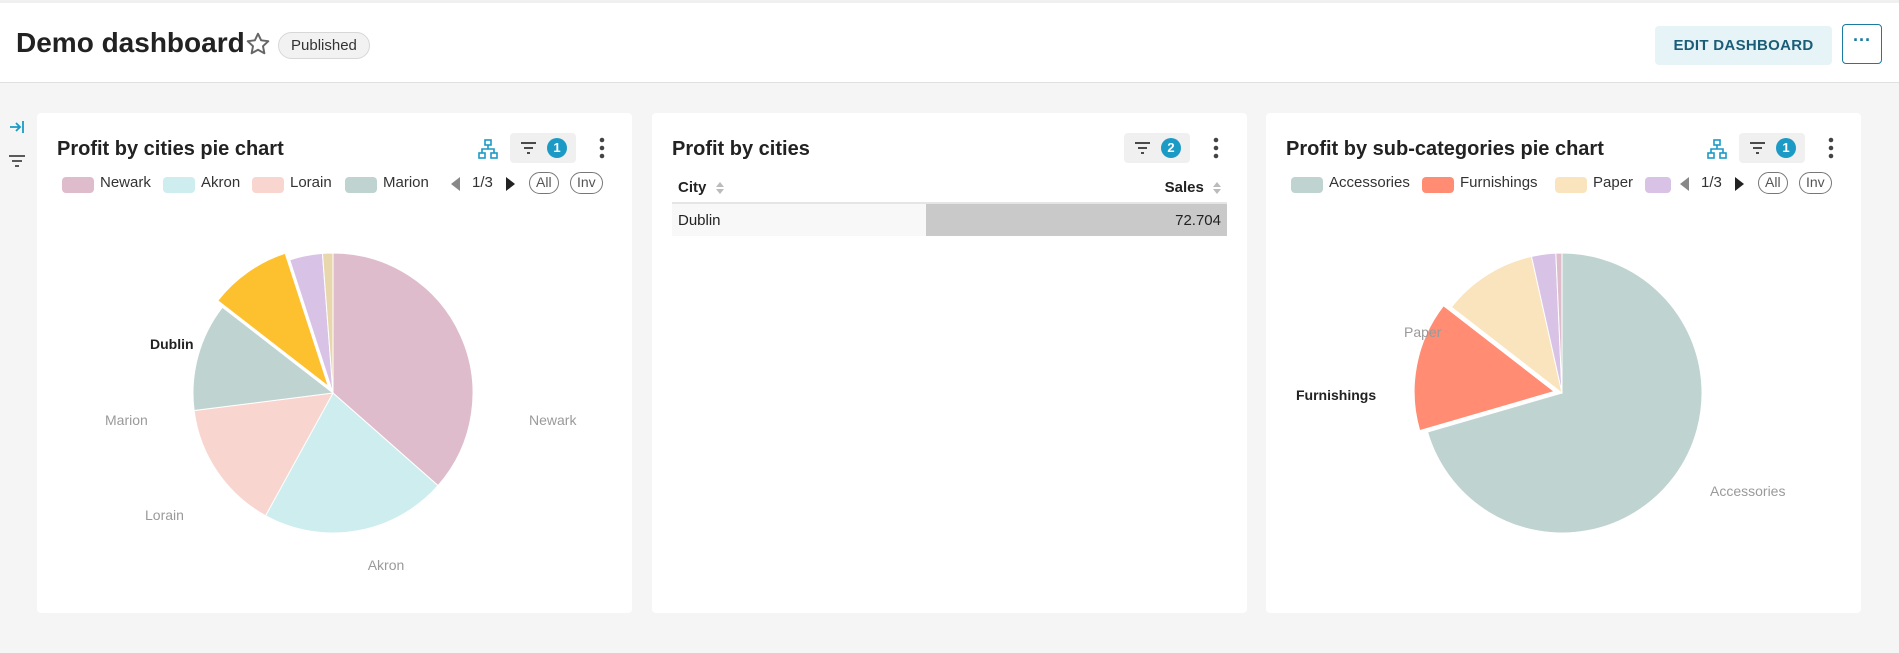  What do you see at coordinates (1076, 219) in the screenshot?
I see `table-cell-sales: 72.704` at bounding box center [1076, 219].